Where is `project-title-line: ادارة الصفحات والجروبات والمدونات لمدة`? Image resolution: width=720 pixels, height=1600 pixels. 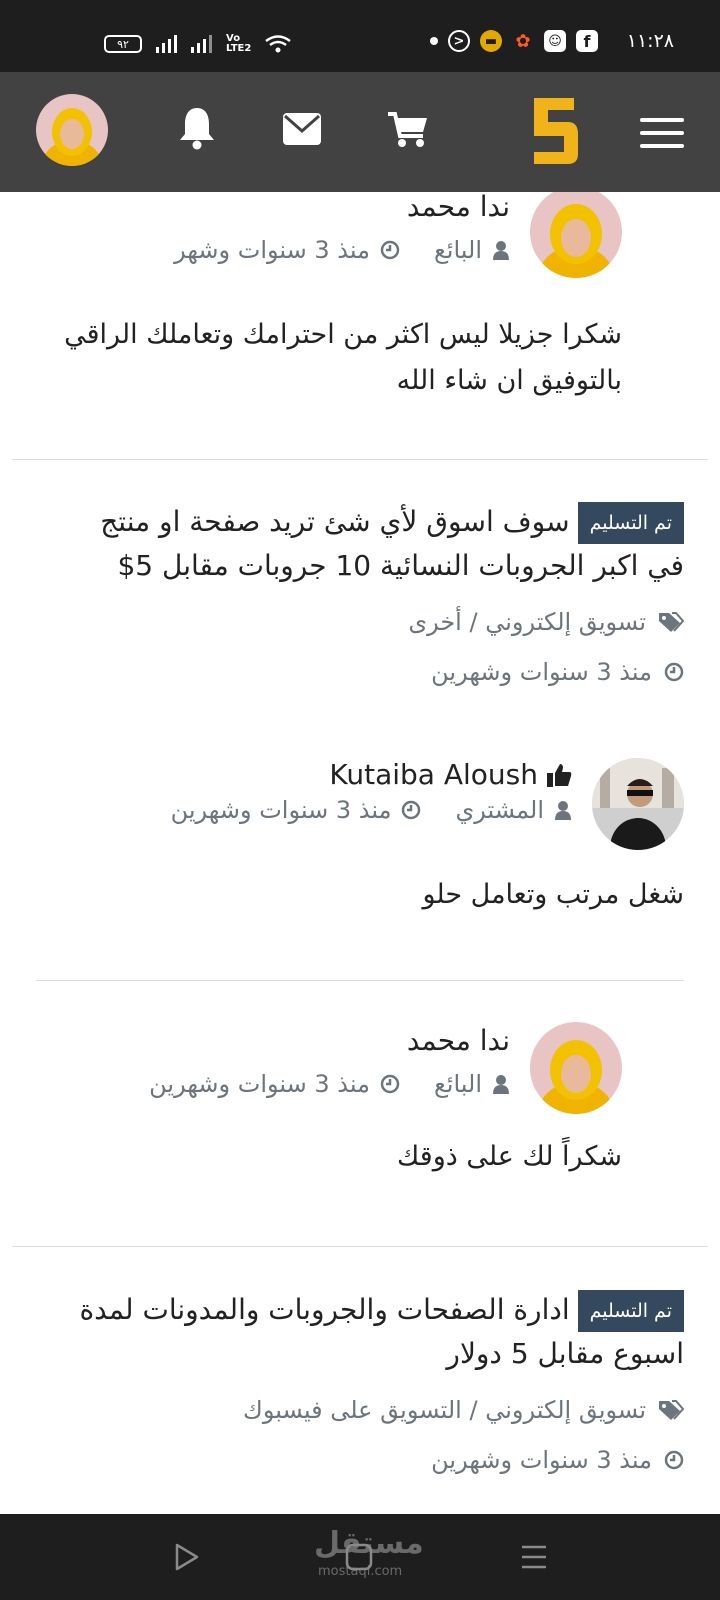 project-title-line: ادارة الصفحات والجروبات والمدونات لمدة is located at coordinates (324, 1309).